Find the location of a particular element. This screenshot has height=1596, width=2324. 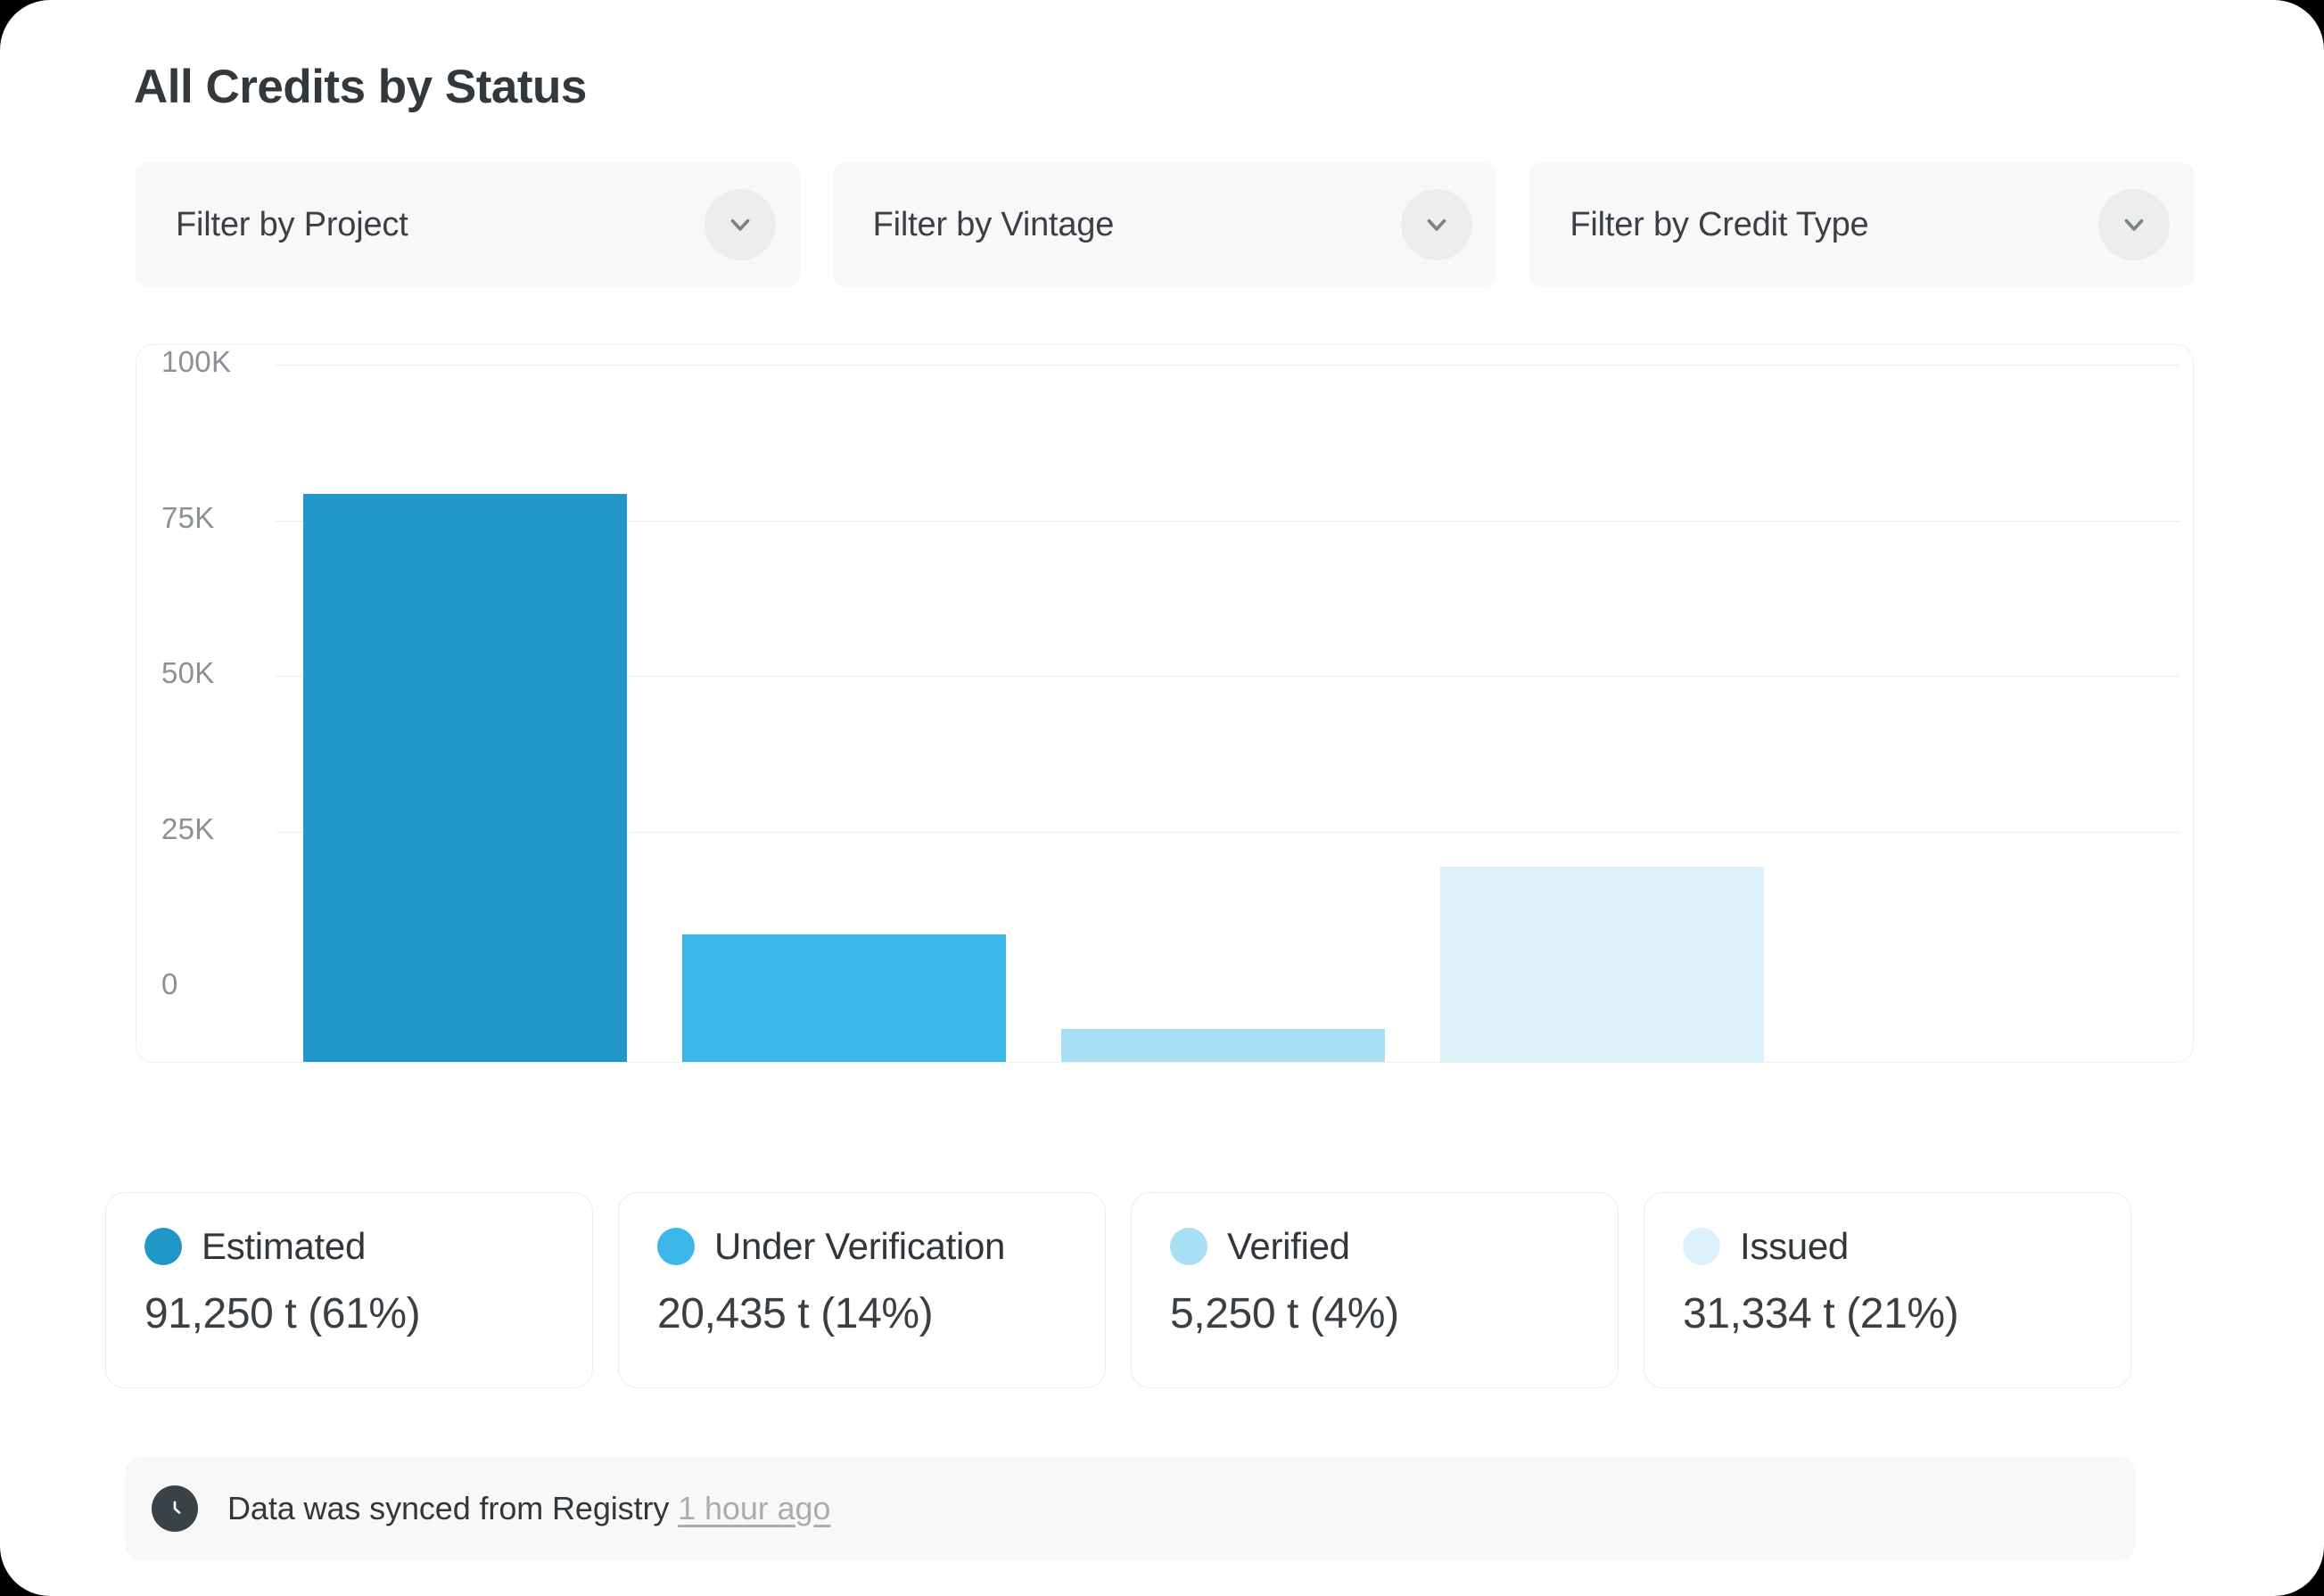

legend-head: Issued is located at coordinates (1889, 1246).